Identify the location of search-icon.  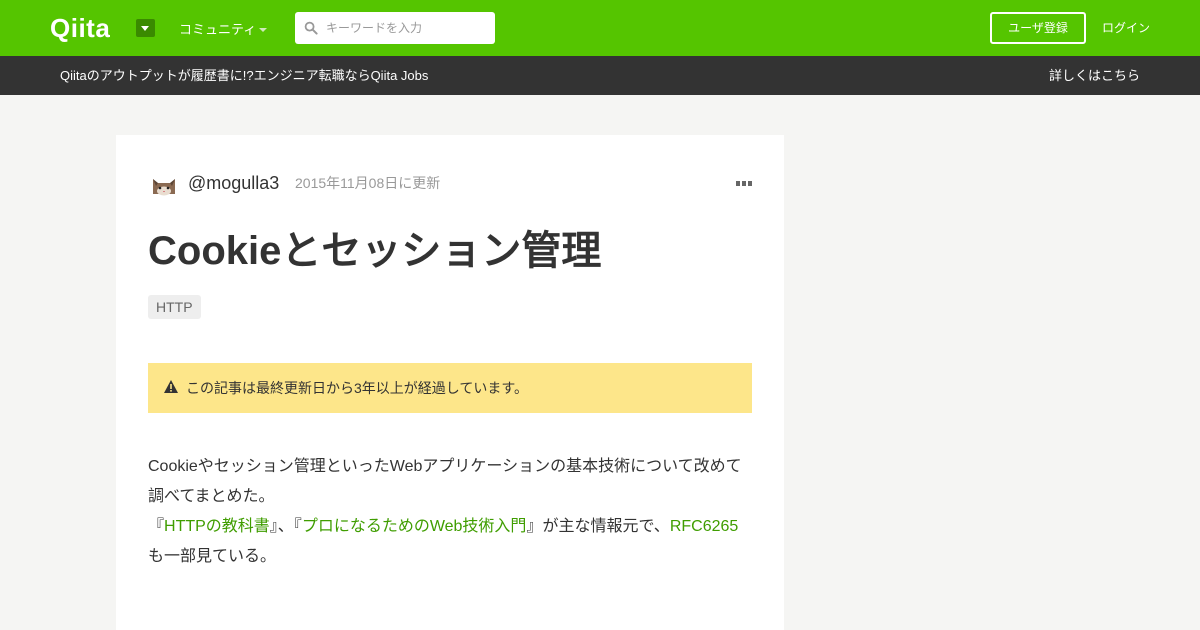
(311, 28).